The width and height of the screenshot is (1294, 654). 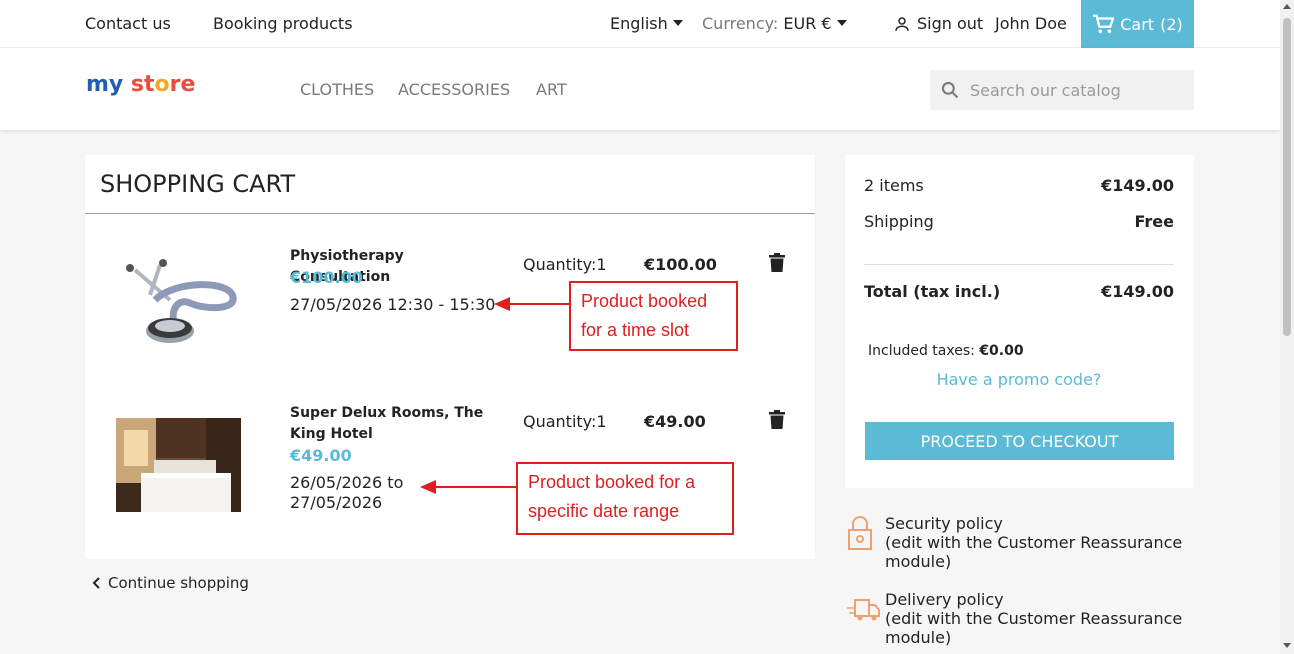 I want to click on scroll-down-arrow-icon, so click(x=1287, y=645).